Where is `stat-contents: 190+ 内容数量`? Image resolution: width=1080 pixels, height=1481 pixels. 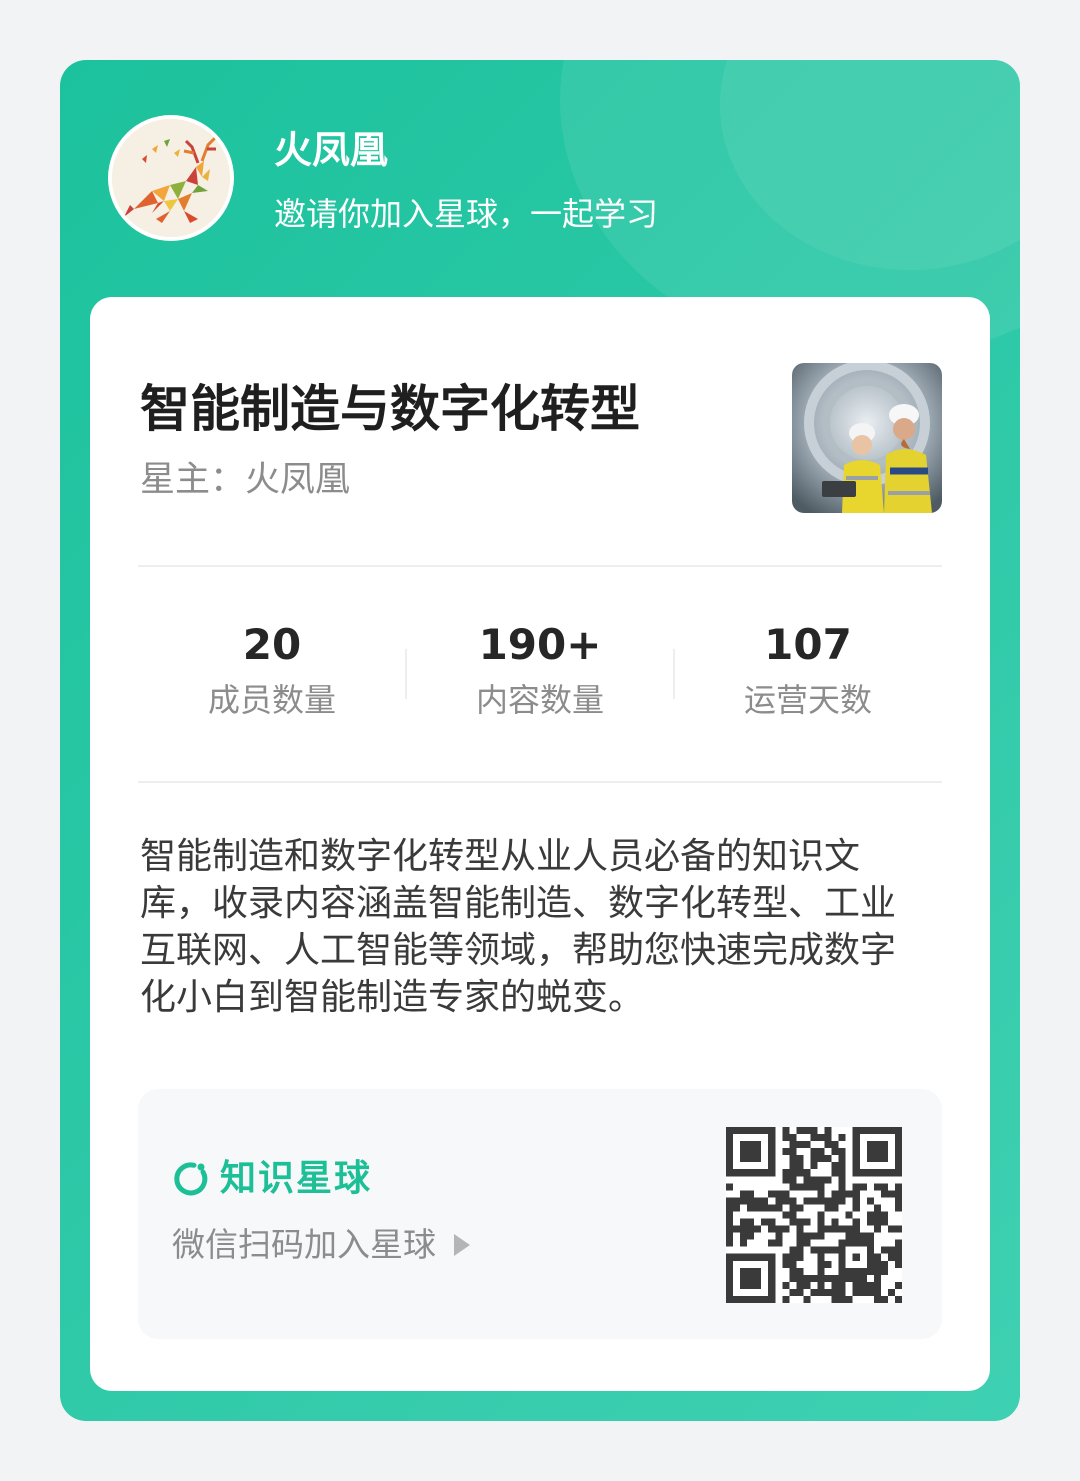
stat-contents: 190+ 内容数量 is located at coordinates (540, 682).